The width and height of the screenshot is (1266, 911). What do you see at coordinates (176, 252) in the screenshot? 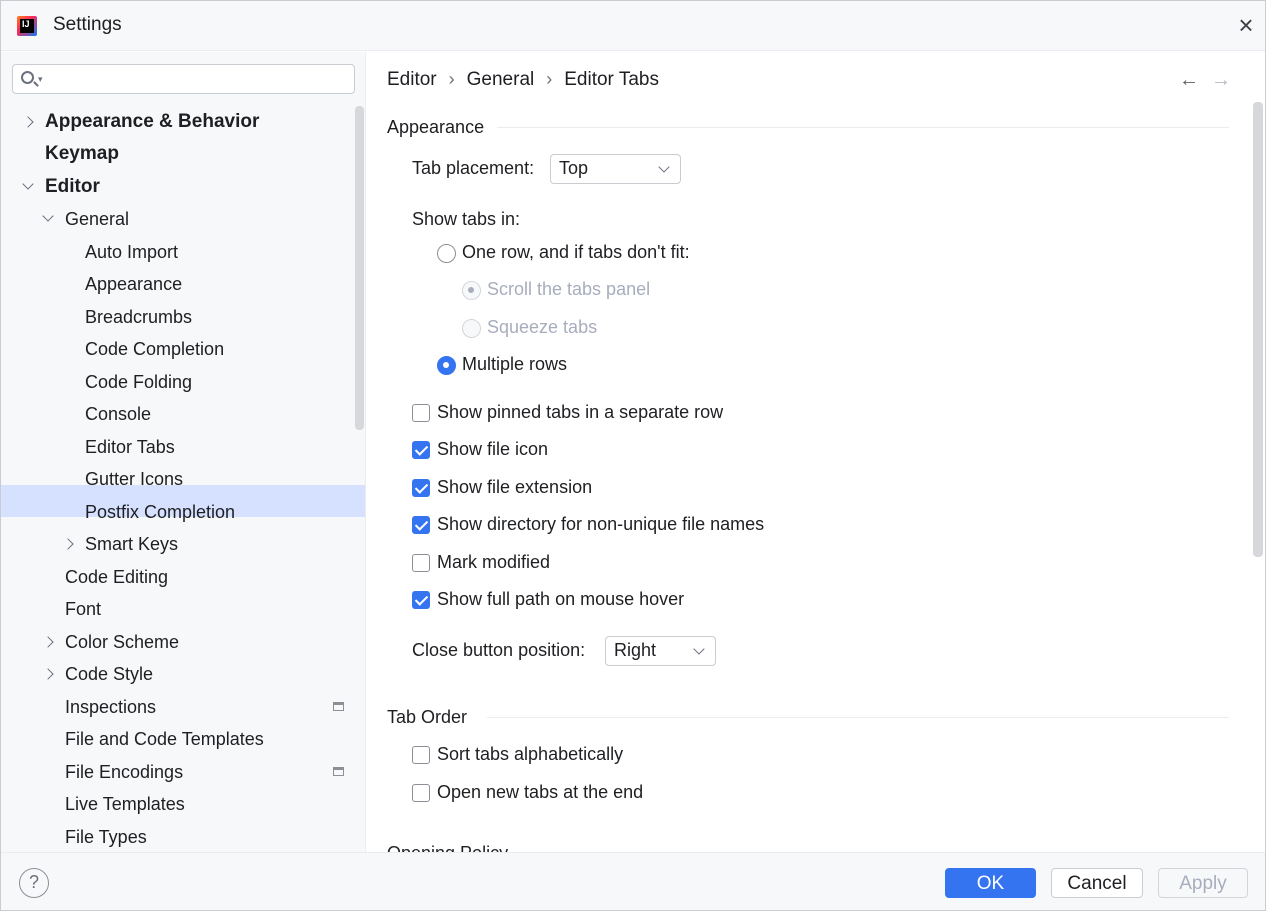
I see `tree-item-auto-import: Auto Import` at bounding box center [176, 252].